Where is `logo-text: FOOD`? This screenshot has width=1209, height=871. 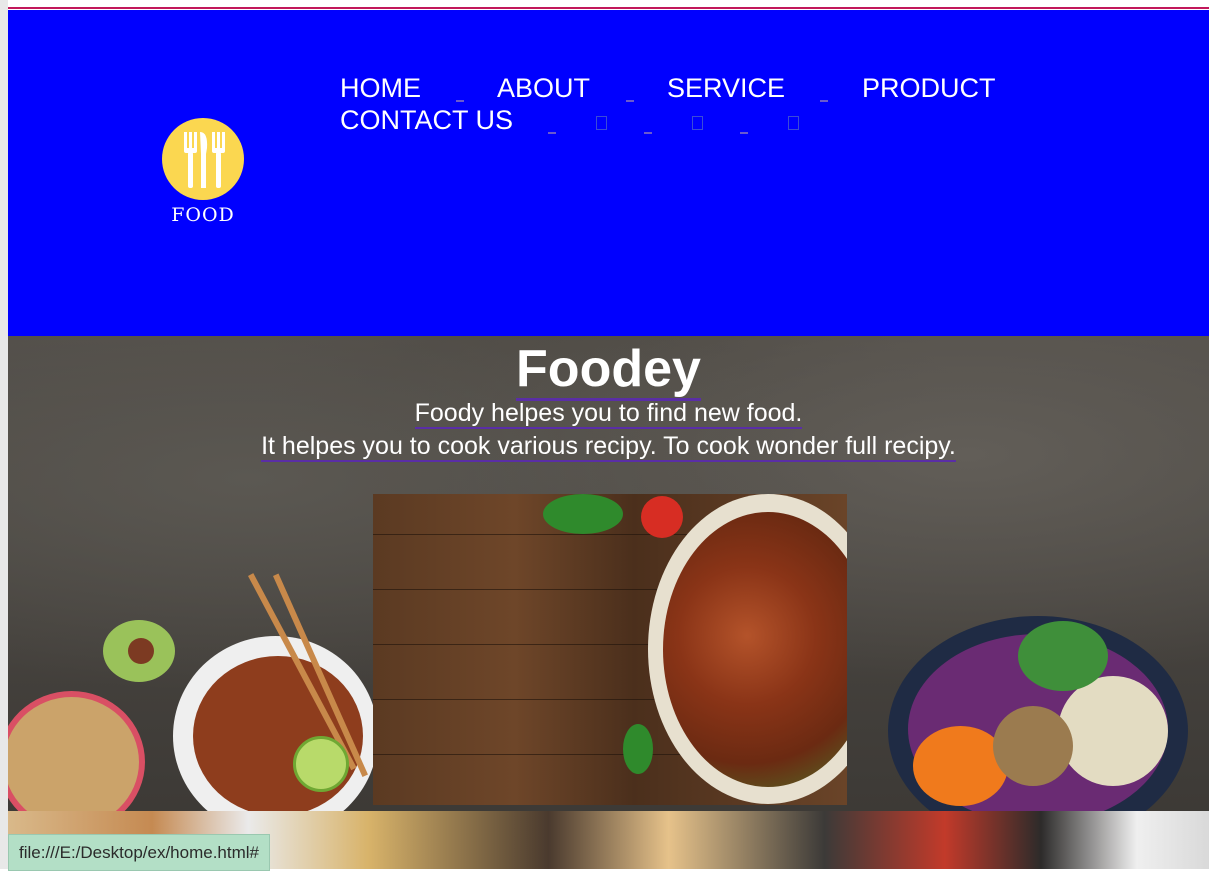
logo-text: FOOD is located at coordinates (203, 215).